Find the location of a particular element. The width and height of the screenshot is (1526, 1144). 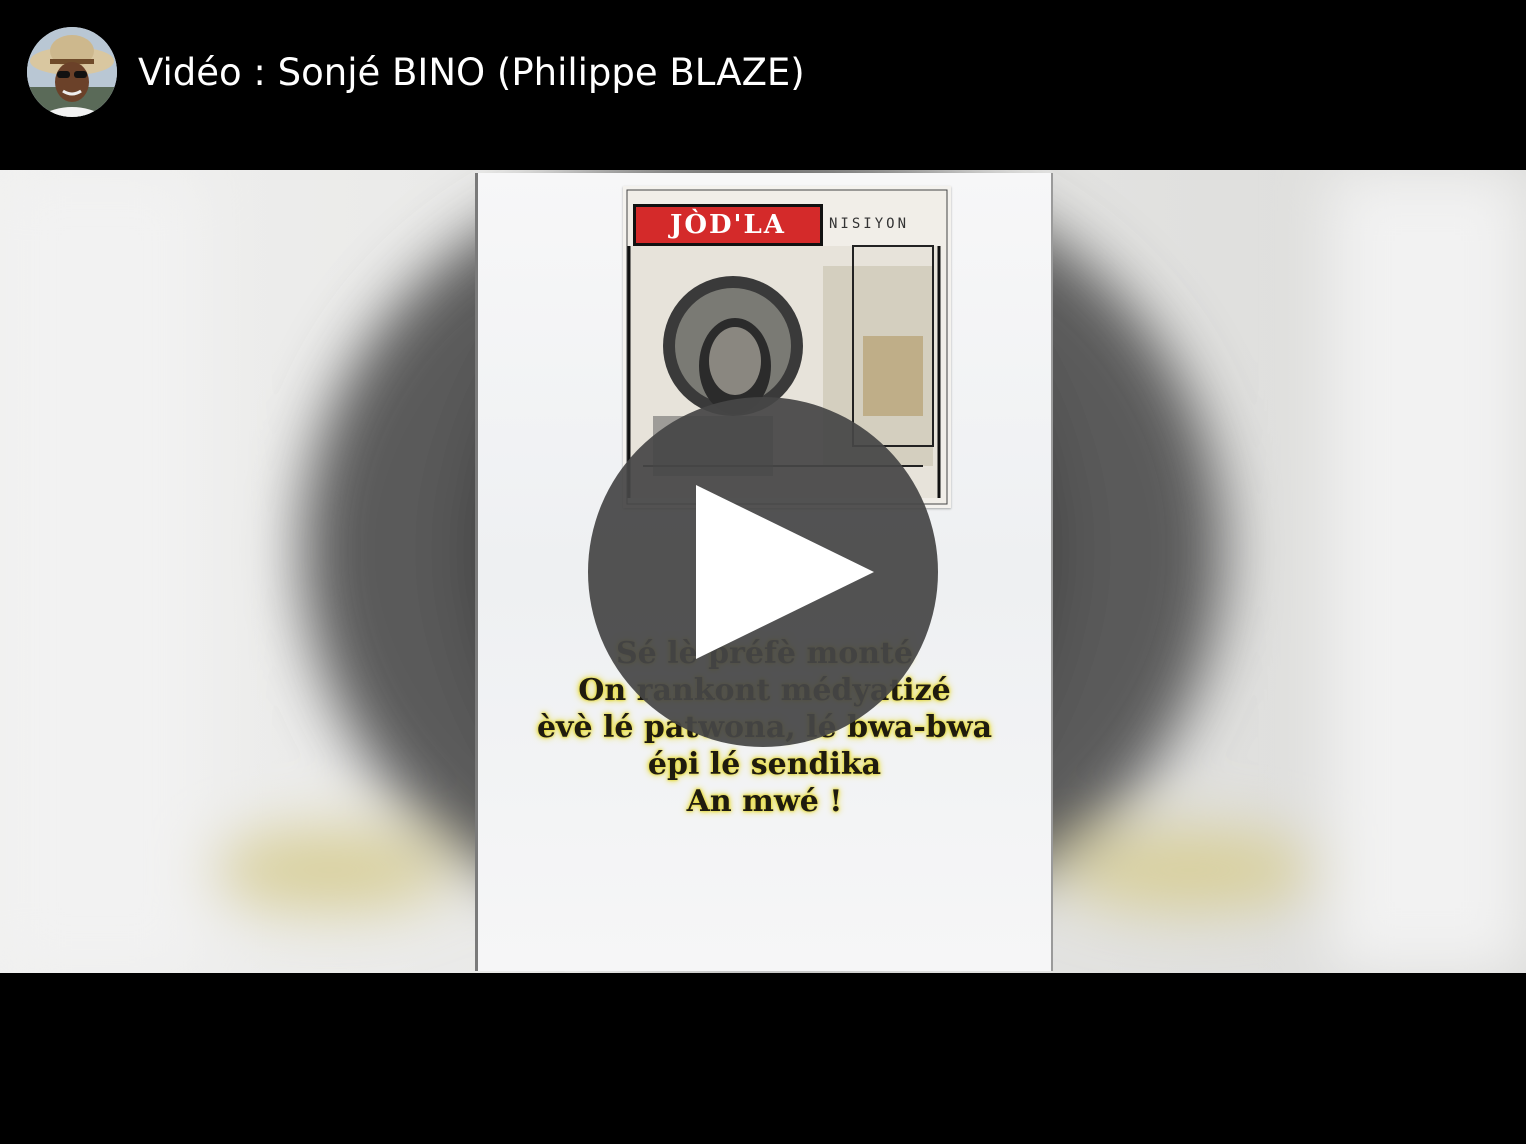

lyrics-line: An mwé ! is located at coordinates (764, 801).